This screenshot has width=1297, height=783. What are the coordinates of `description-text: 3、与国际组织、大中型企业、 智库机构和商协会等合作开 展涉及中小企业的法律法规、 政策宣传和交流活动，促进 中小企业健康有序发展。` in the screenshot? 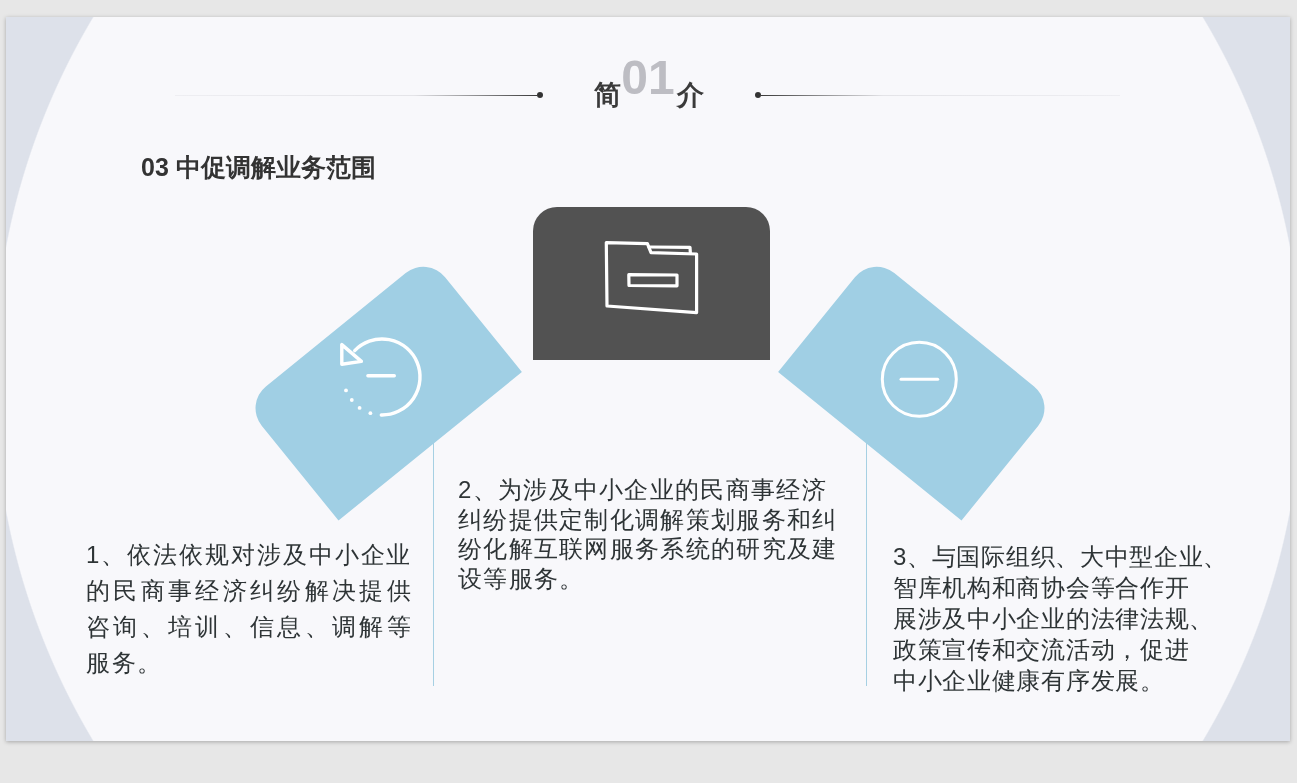 It's located at (1060, 619).